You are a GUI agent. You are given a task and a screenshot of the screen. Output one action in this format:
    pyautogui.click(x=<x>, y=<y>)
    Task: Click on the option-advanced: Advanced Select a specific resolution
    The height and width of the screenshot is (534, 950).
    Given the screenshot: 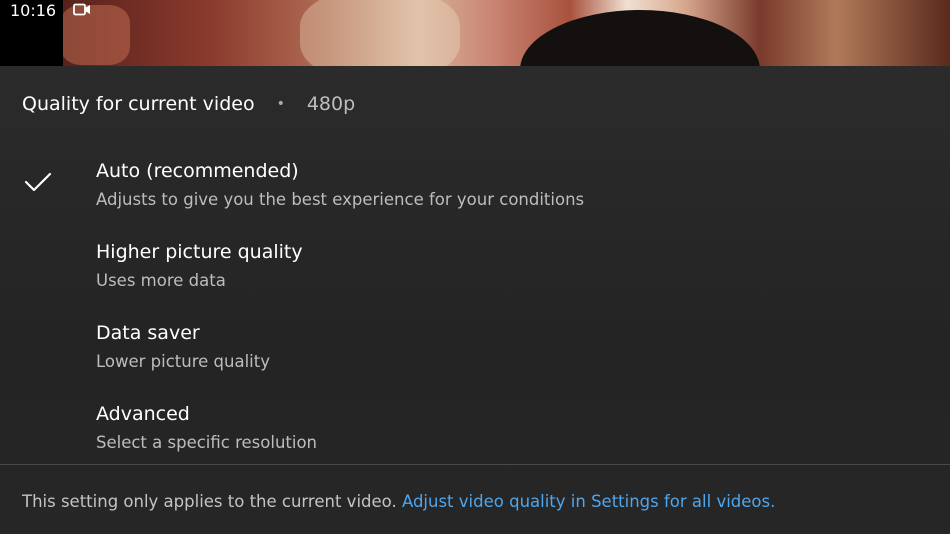 What is the action you would take?
    pyautogui.click(x=475, y=438)
    